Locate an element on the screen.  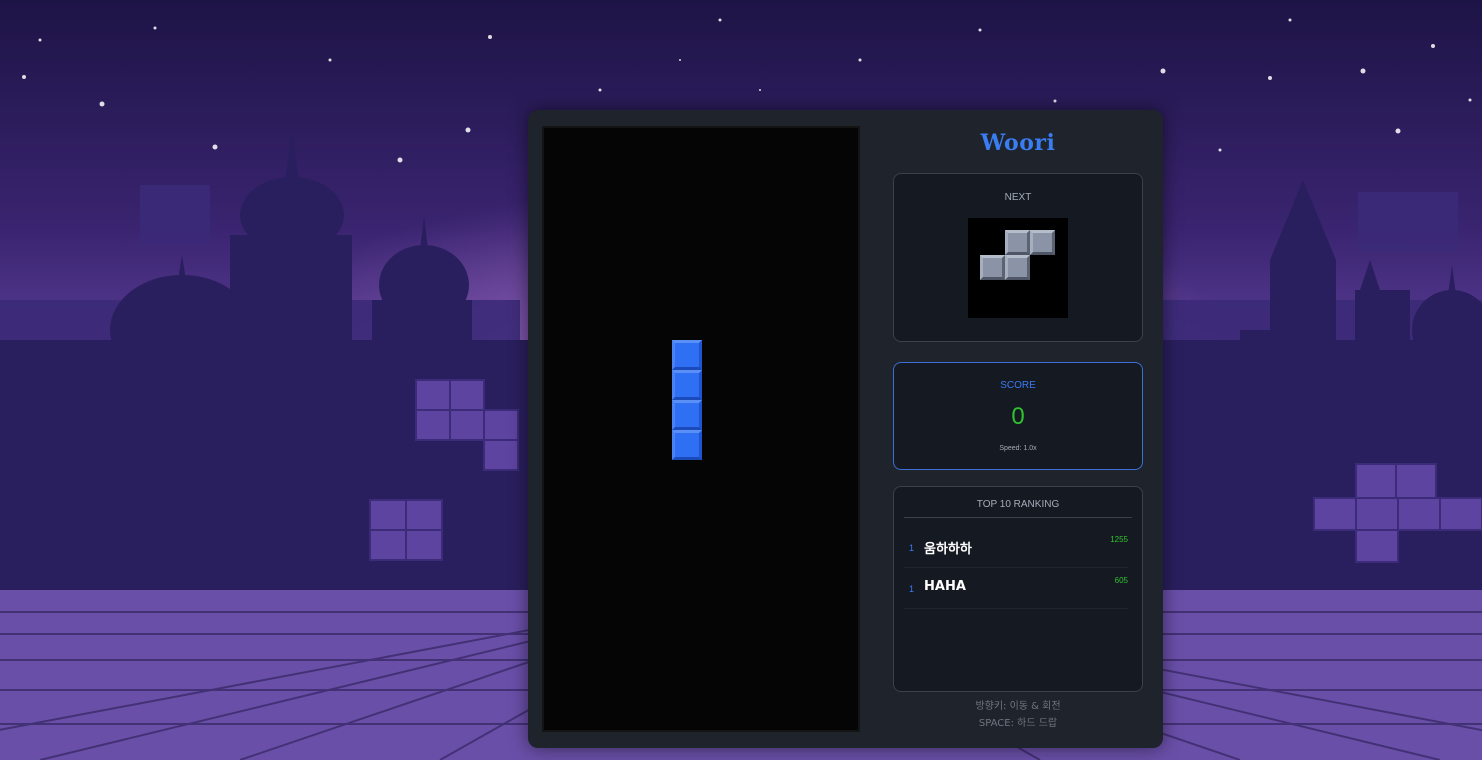
rank-player-name: HAHA is located at coordinates (945, 586).